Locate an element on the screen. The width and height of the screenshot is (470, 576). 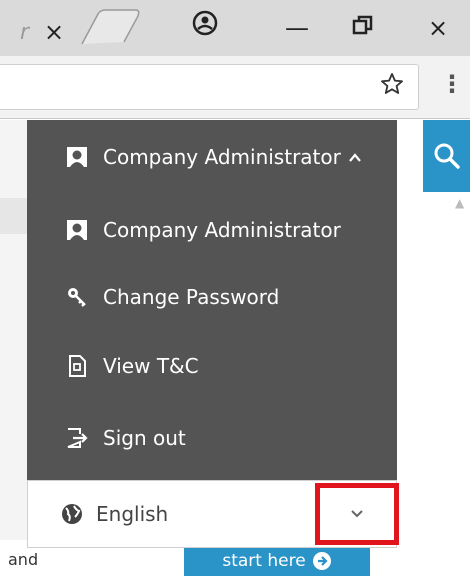
menu-item-change-password: Change Password is located at coordinates (212, 297).